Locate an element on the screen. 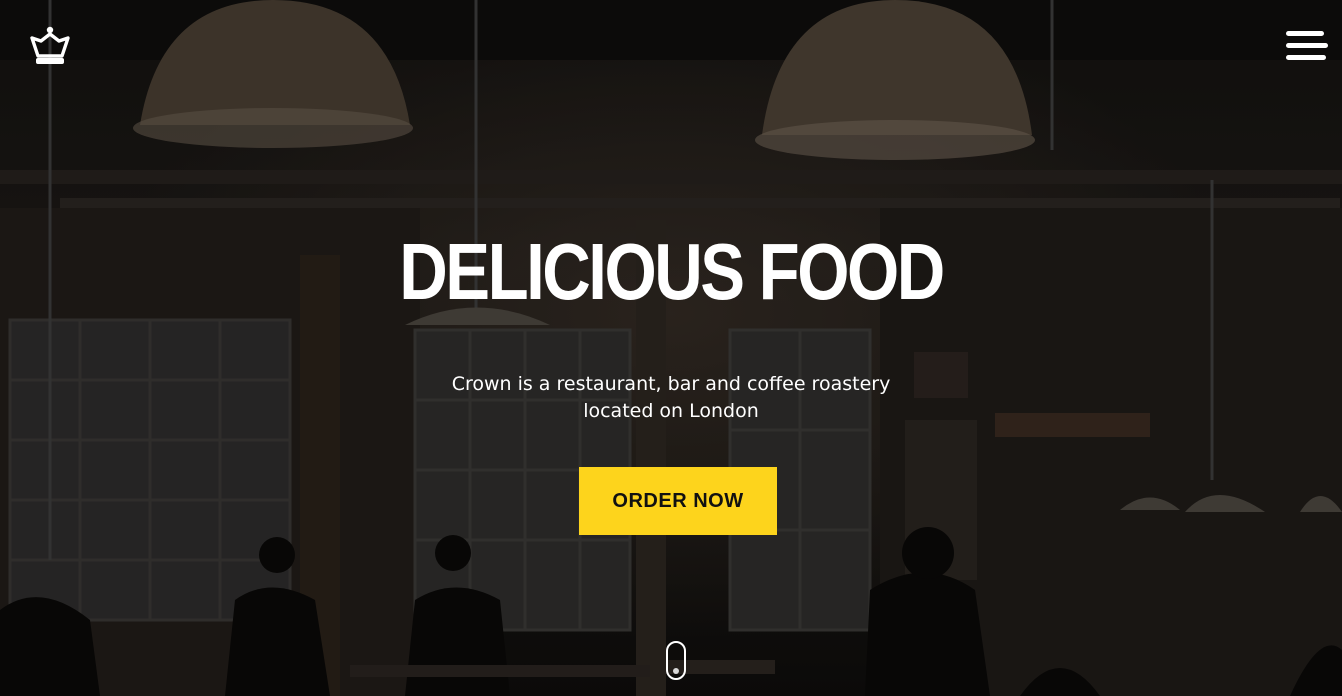  hero-subtitle-line2: located on London is located at coordinates (671, 411).